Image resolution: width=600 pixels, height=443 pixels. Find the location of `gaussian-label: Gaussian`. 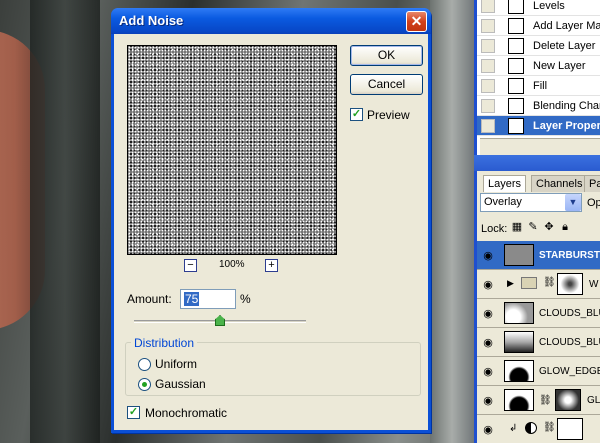

gaussian-label: Gaussian is located at coordinates (180, 384).